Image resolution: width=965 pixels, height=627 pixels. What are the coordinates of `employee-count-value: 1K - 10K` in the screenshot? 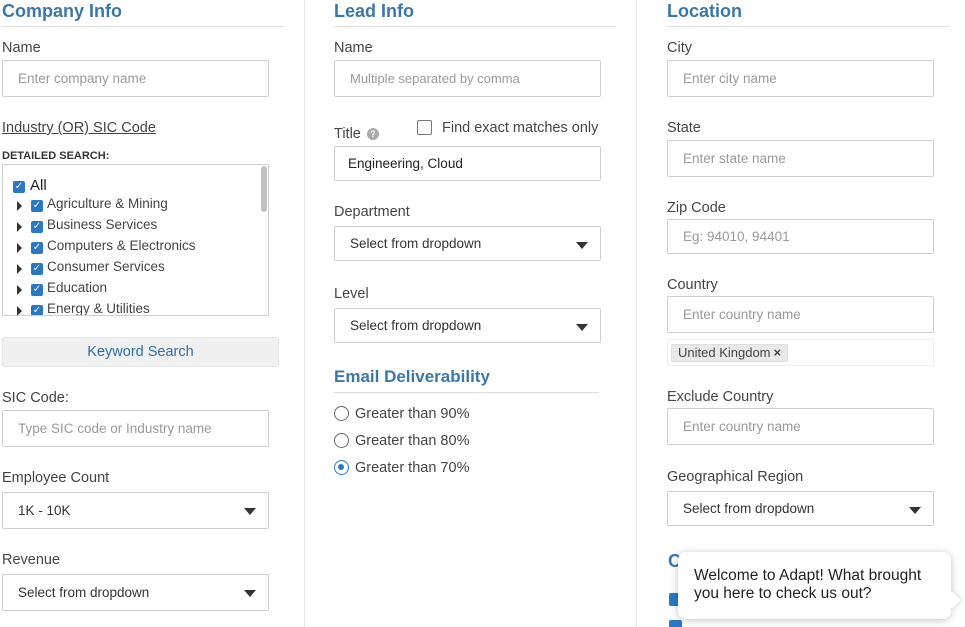 It's located at (44, 510).